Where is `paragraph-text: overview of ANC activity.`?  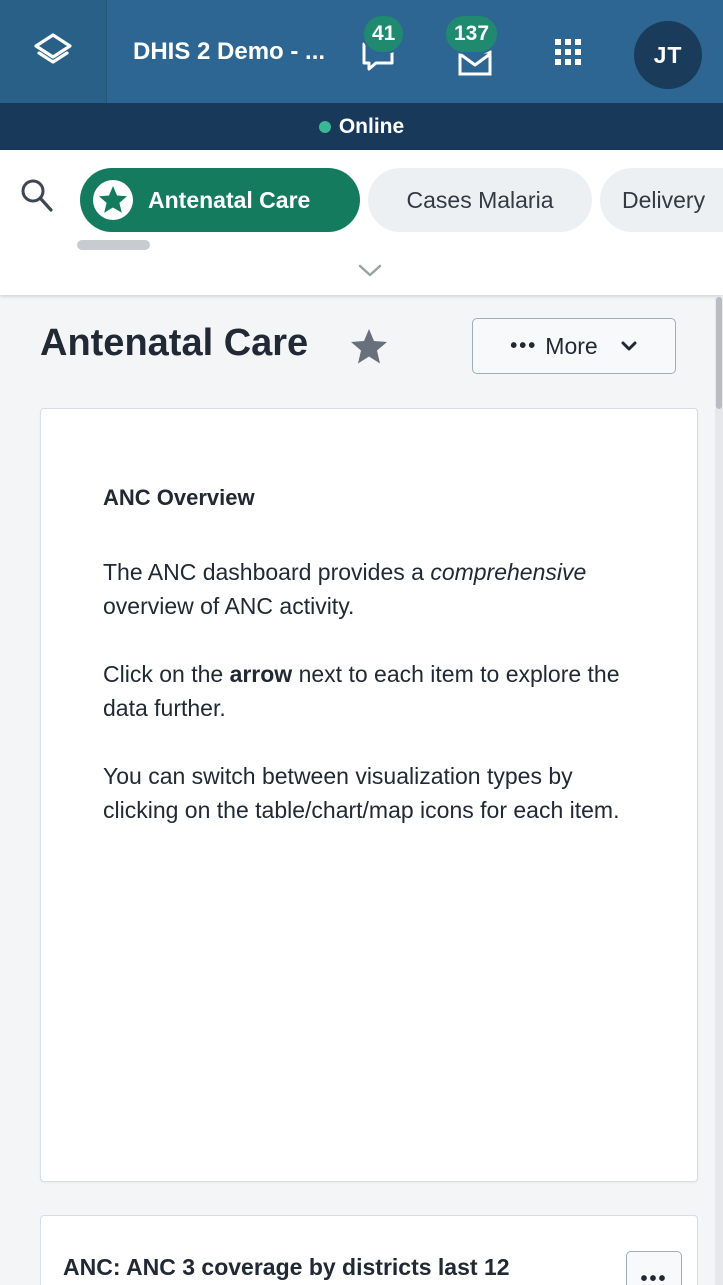 paragraph-text: overview of ANC activity. is located at coordinates (229, 606).